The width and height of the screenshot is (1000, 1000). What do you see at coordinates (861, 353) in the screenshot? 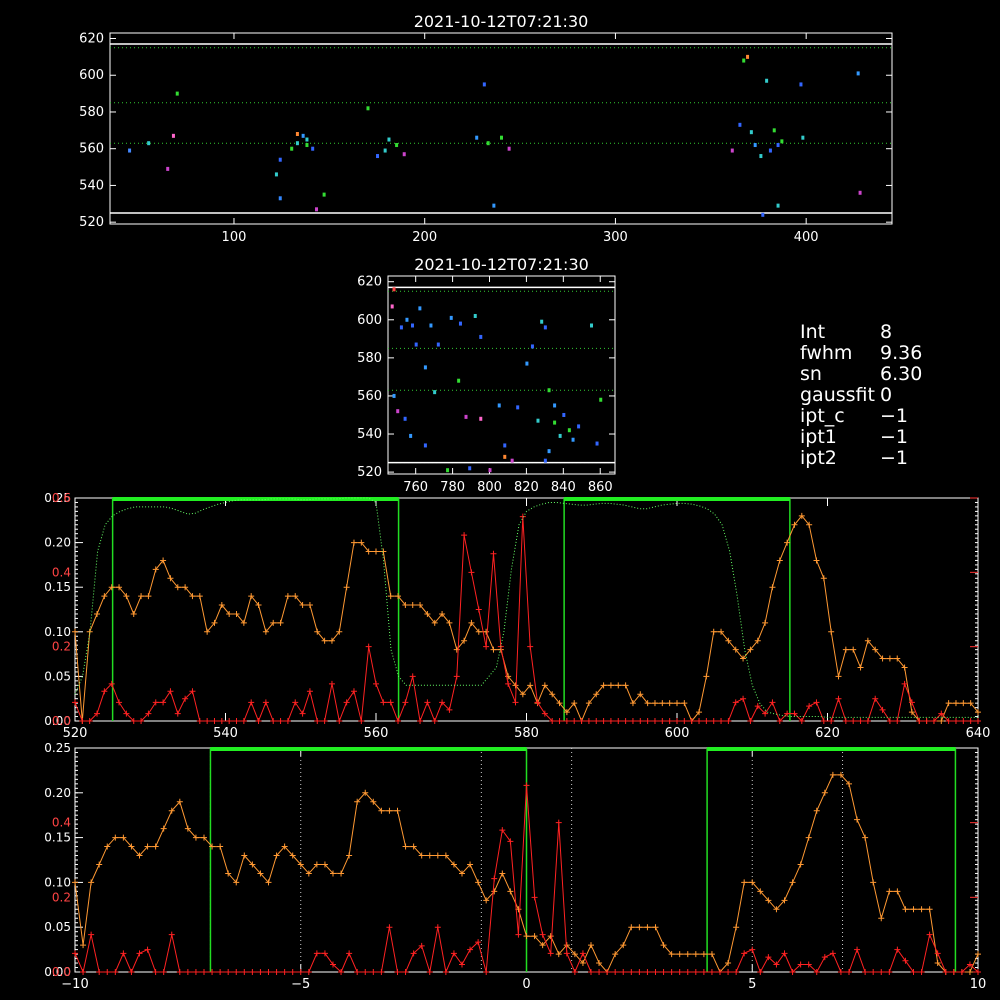
I see `info-row-fwhm: fwhm 9.36` at bounding box center [861, 353].